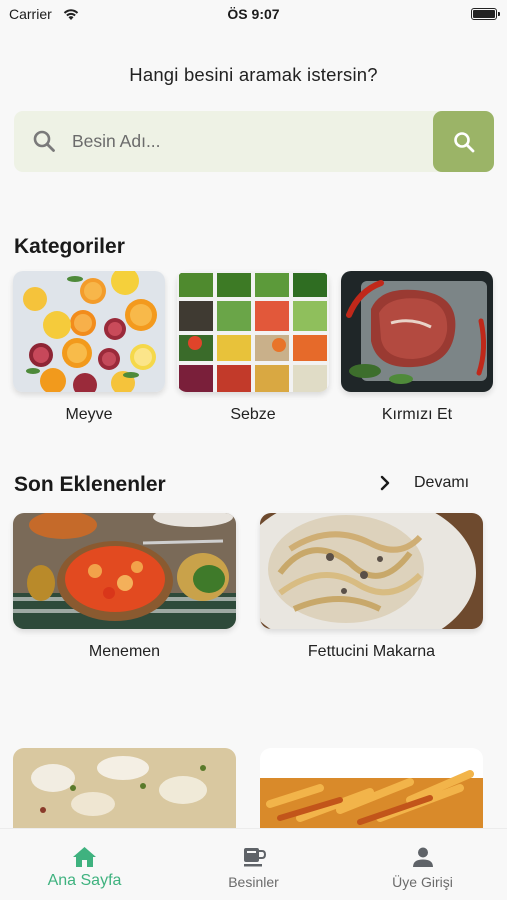  I want to click on vegetable-photo, so click(253, 331).